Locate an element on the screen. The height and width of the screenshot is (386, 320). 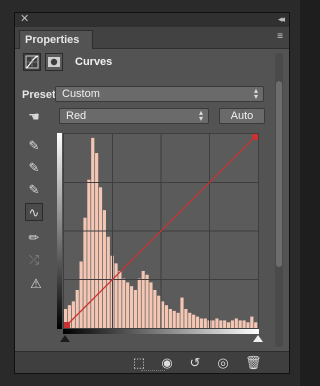
resize-grip is located at coordinates (153, 371).